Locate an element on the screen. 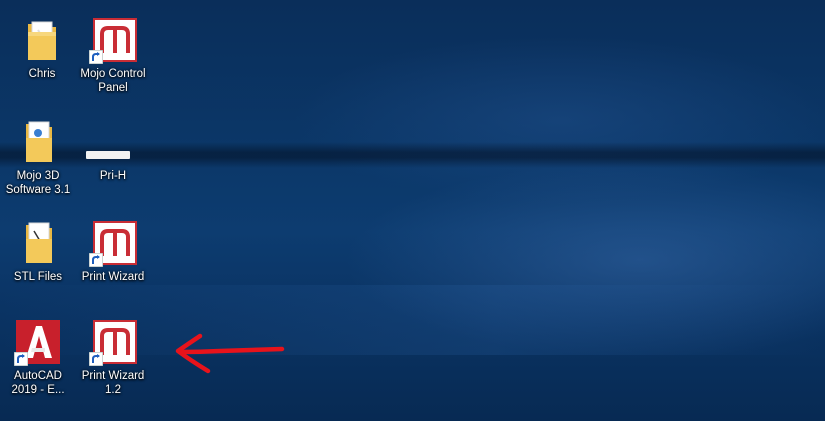  folder-pdf-icon: pdf is located at coordinates (38, 142).